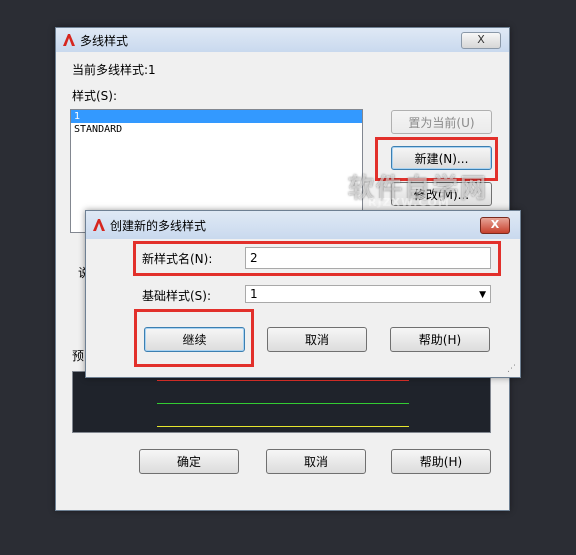 The image size is (576, 555). Describe the element at coordinates (283, 380) in the screenshot. I see `preview-line-red` at that location.